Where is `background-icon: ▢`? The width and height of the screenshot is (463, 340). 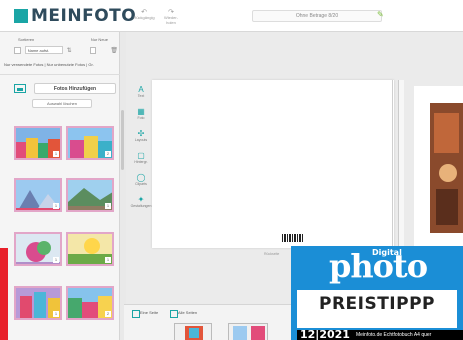
background-icon: ▢ is located at coordinates (141, 155).